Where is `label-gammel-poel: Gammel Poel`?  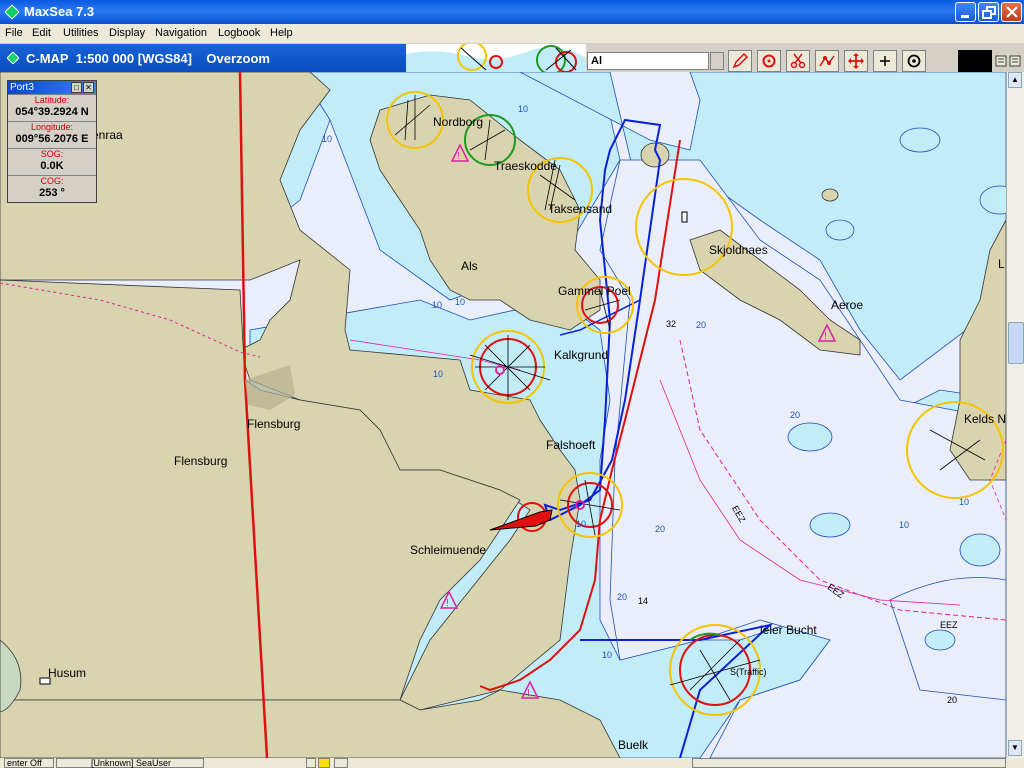
label-gammel-poel: Gammel Poel is located at coordinates (594, 291).